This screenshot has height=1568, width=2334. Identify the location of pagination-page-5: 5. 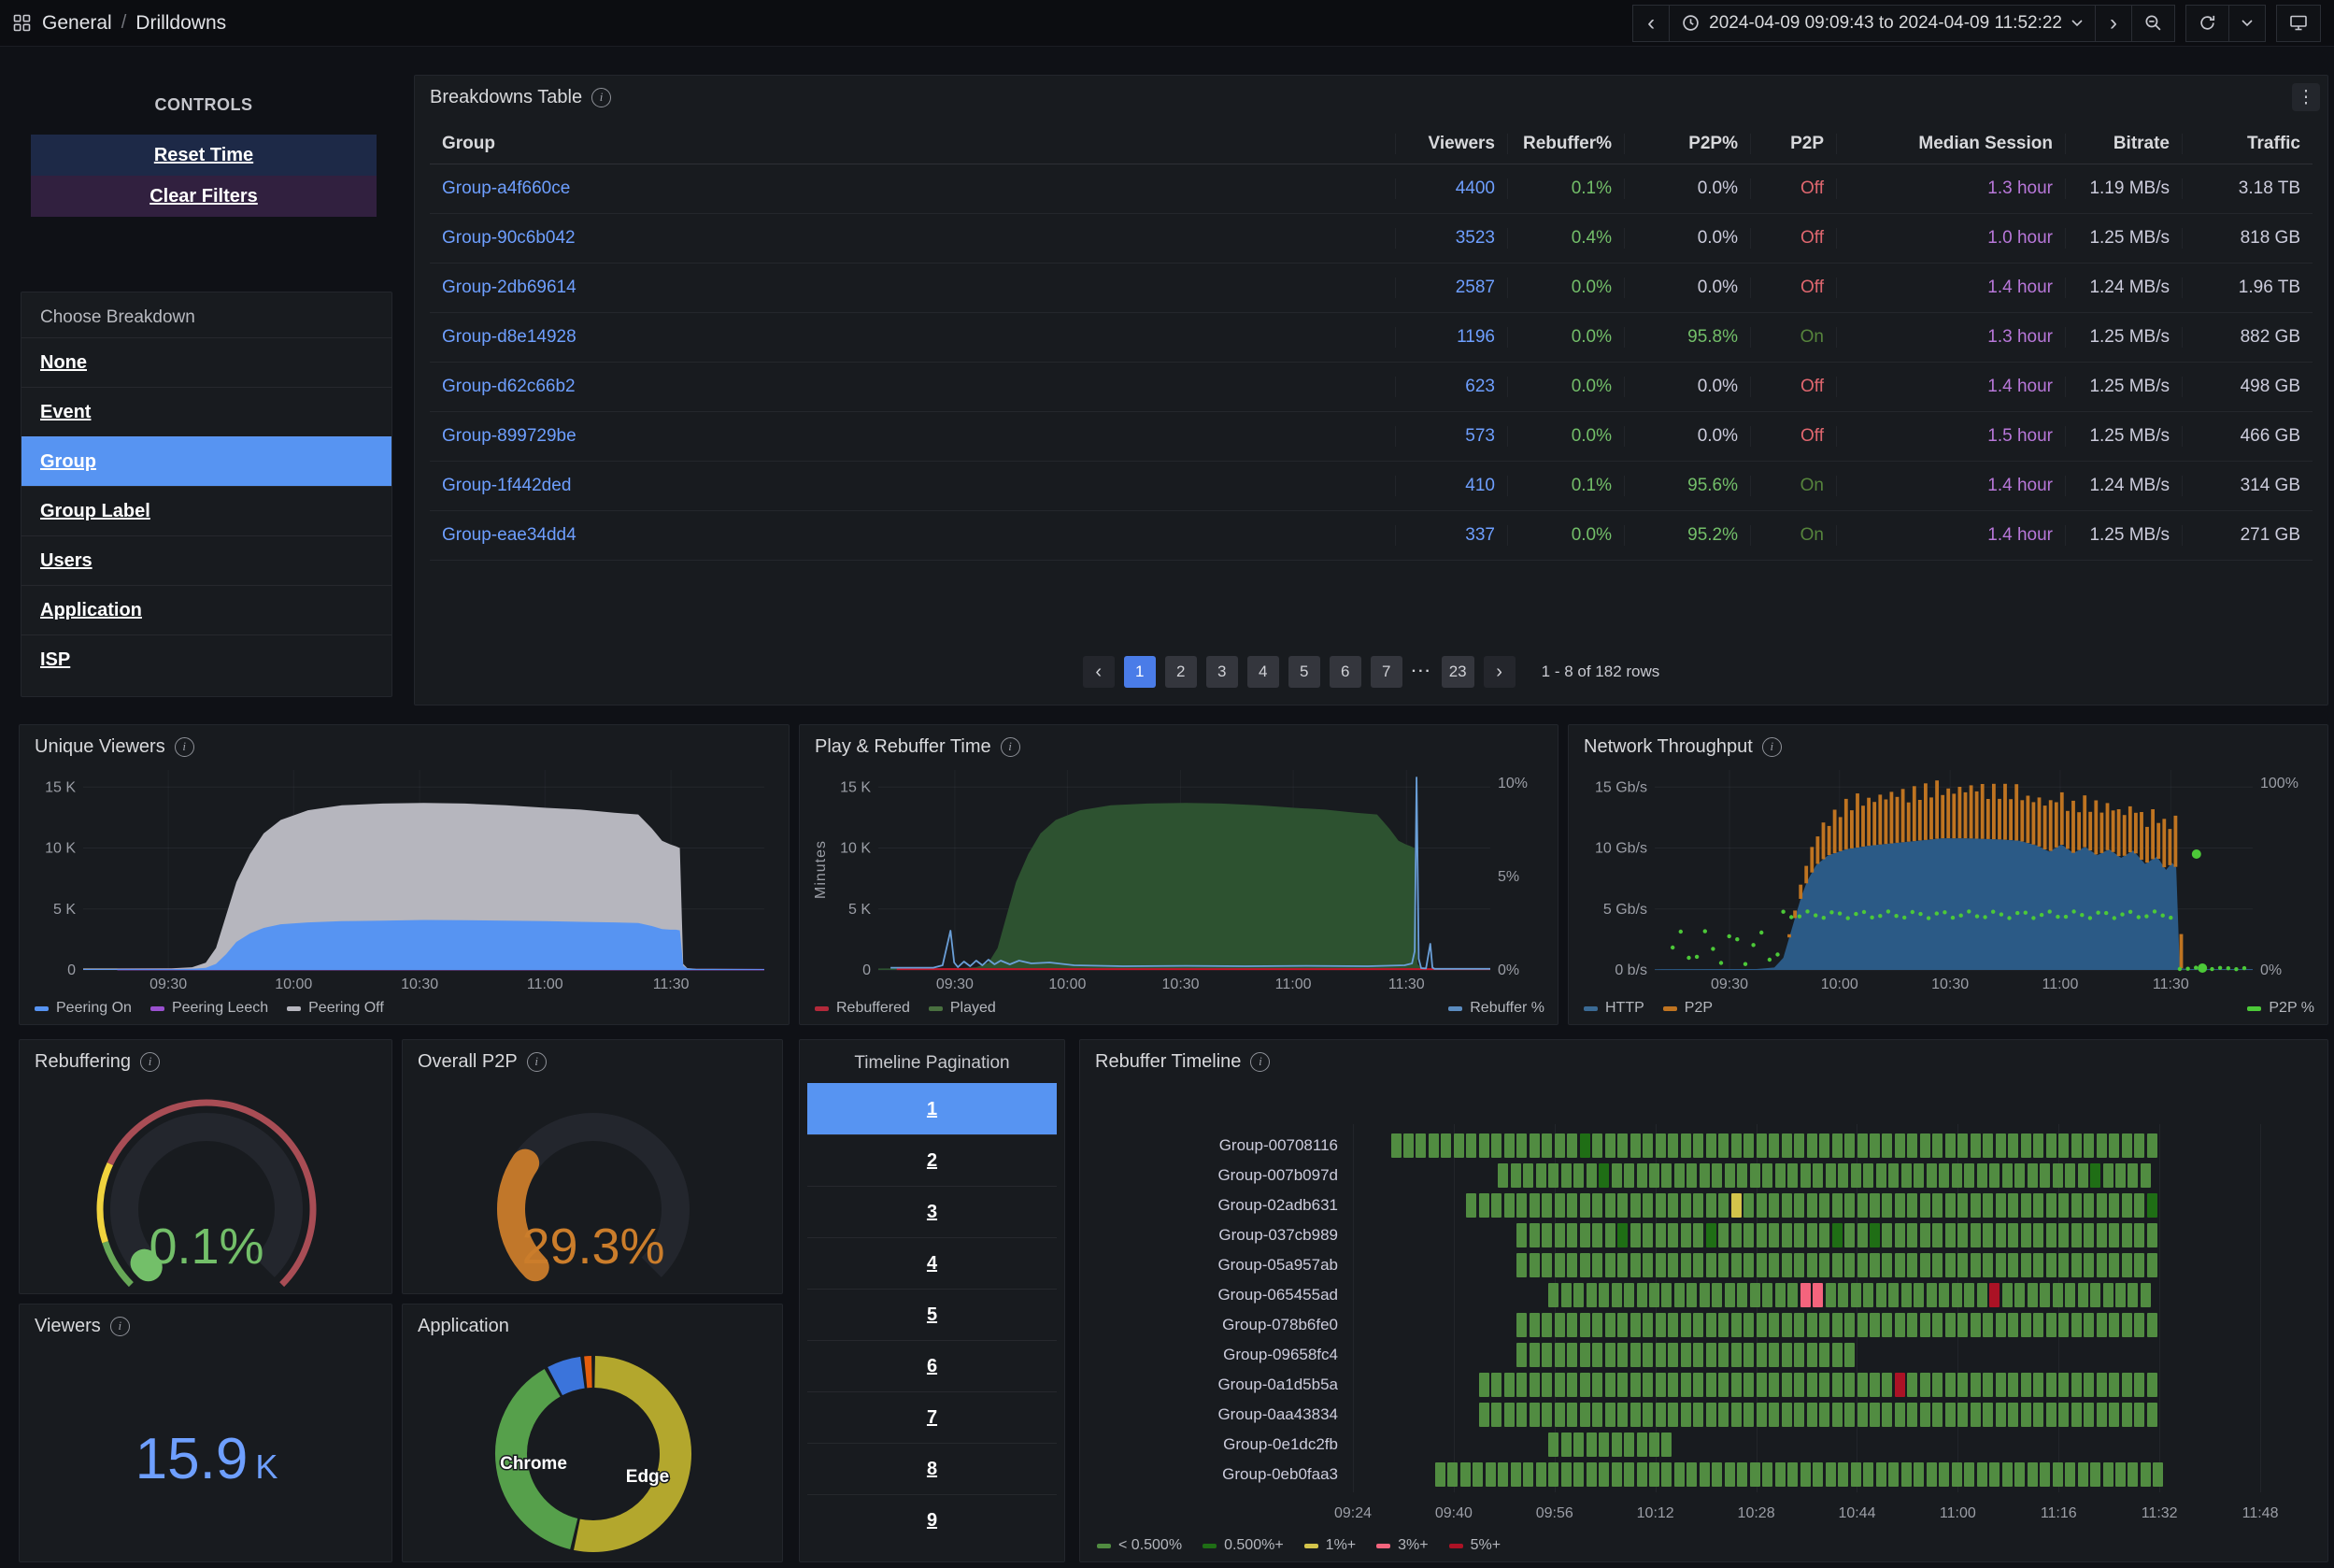
(1304, 672).